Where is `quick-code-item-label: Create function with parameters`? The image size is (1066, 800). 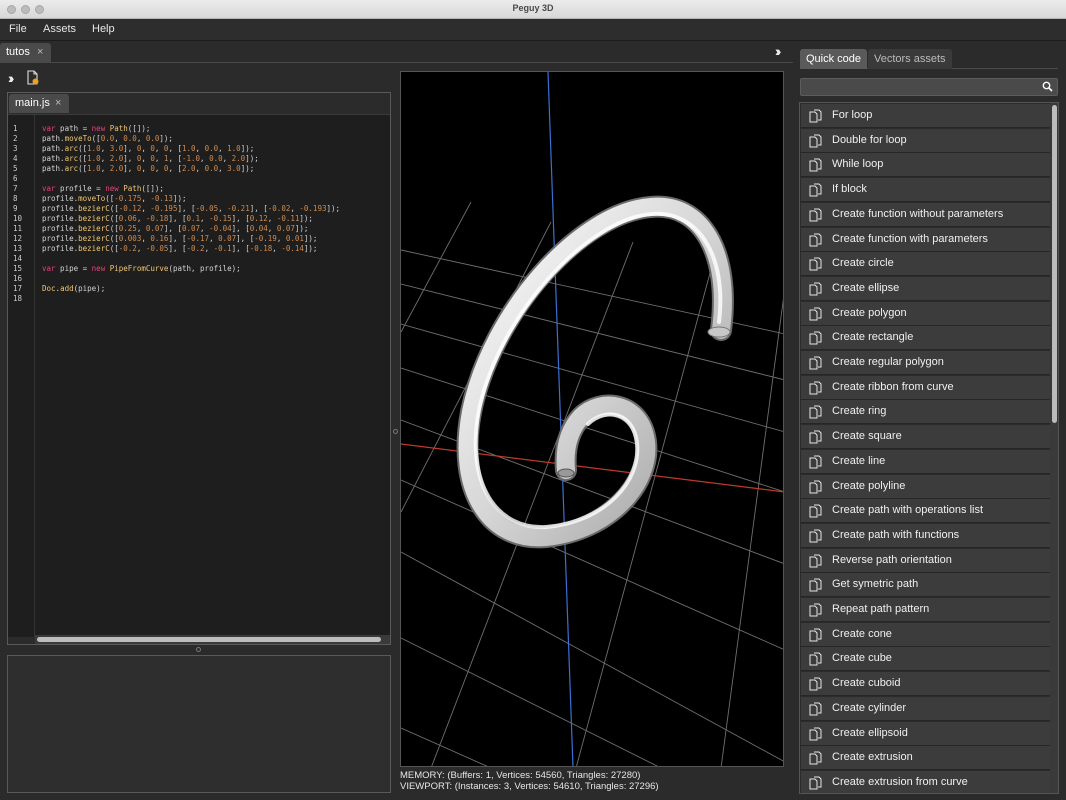 quick-code-item-label: Create function with parameters is located at coordinates (910, 238).